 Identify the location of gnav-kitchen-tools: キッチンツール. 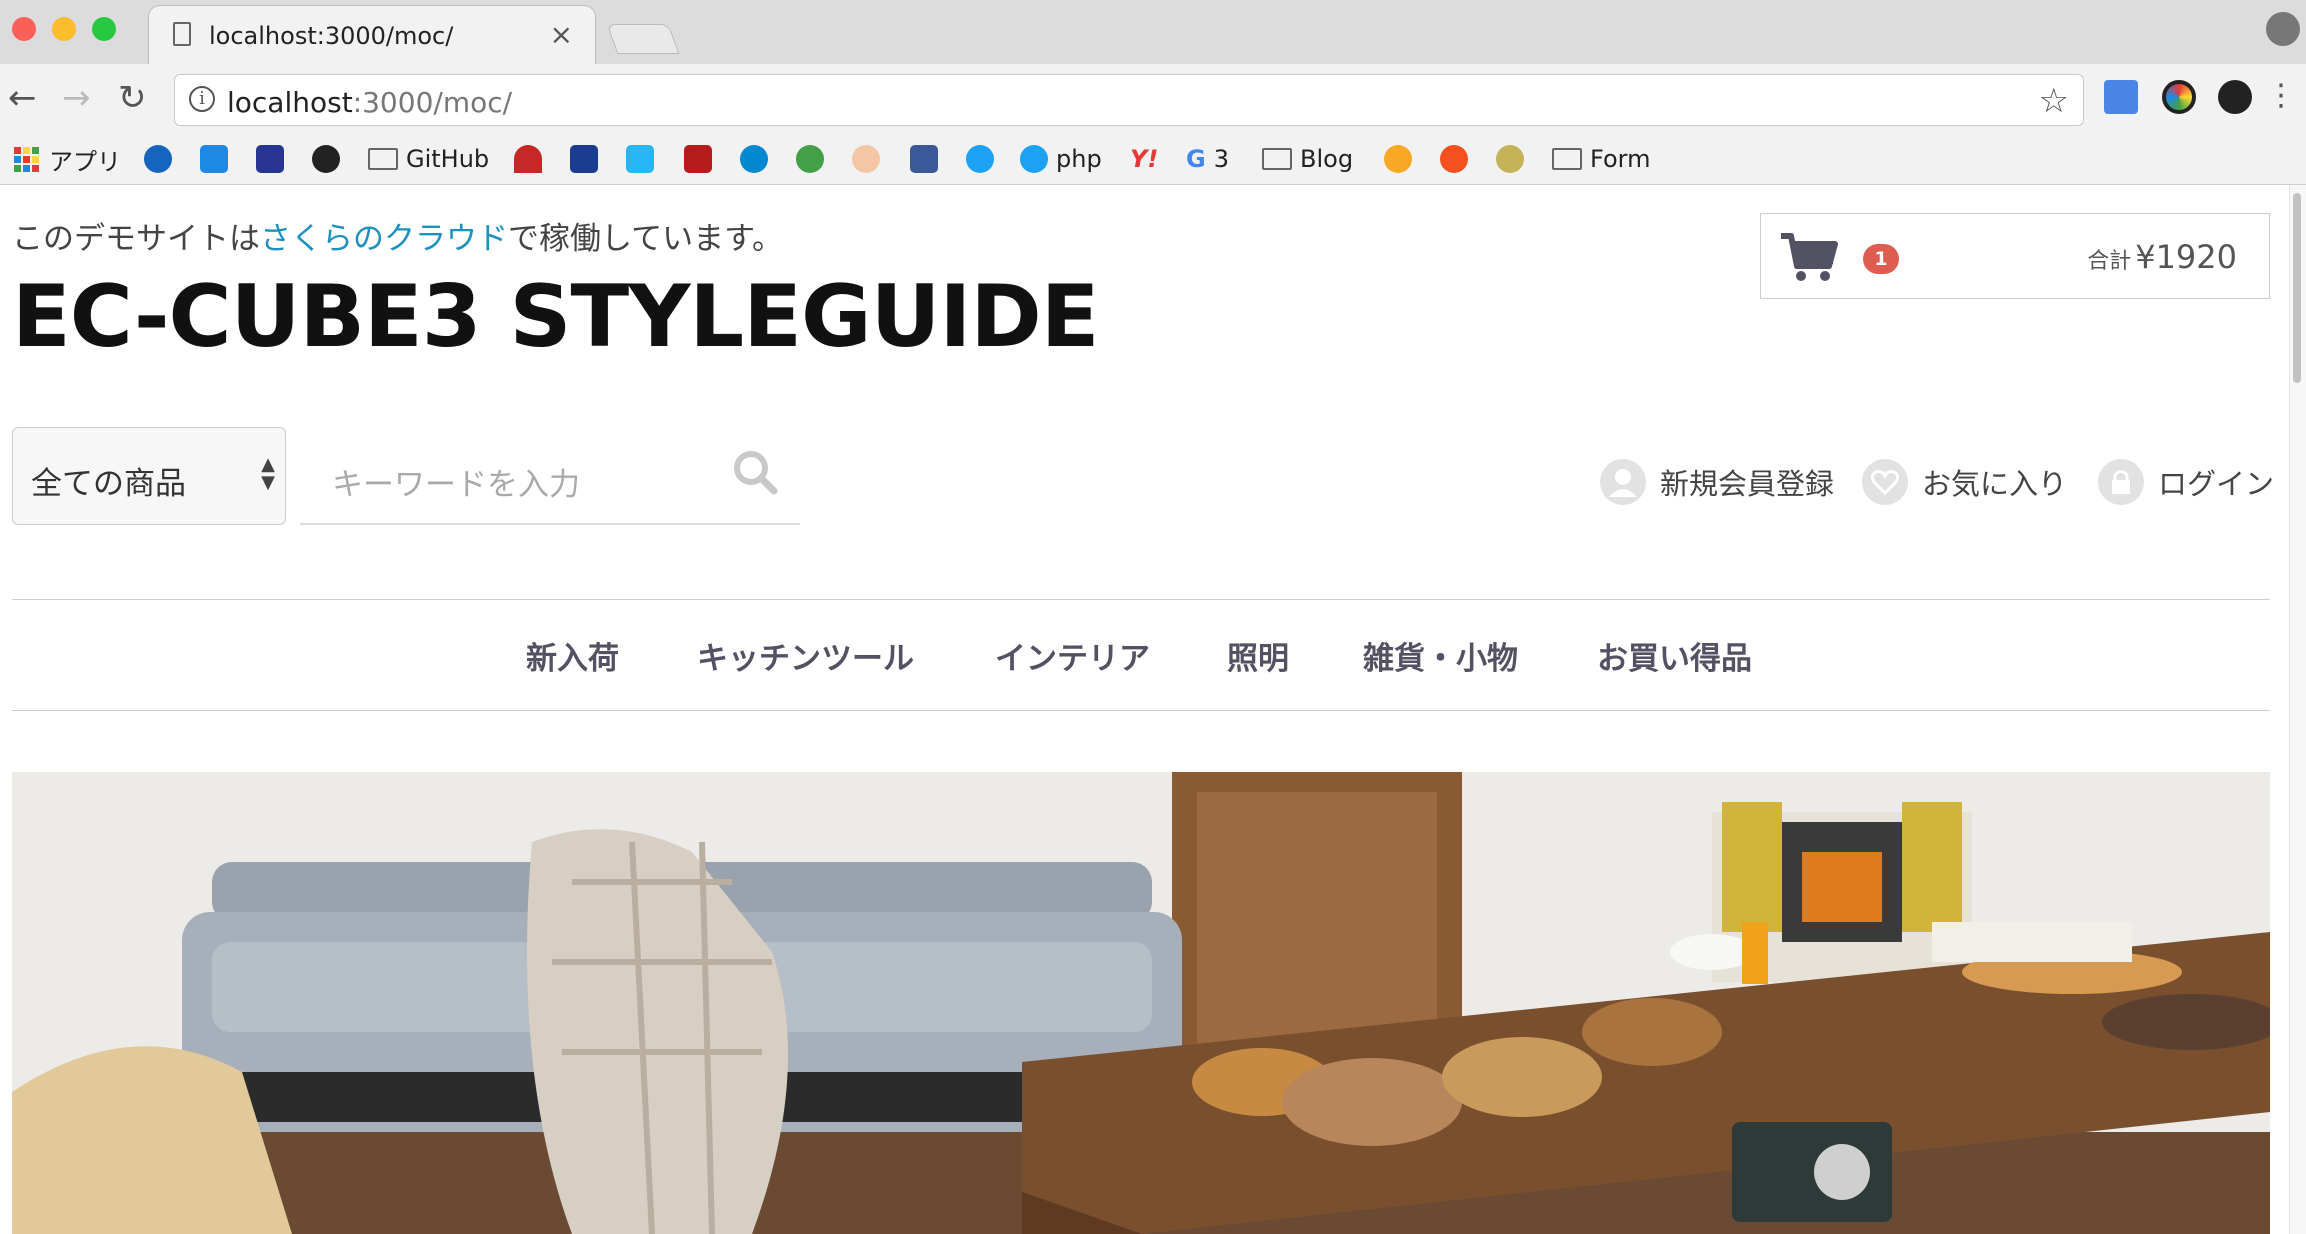
(805, 658).